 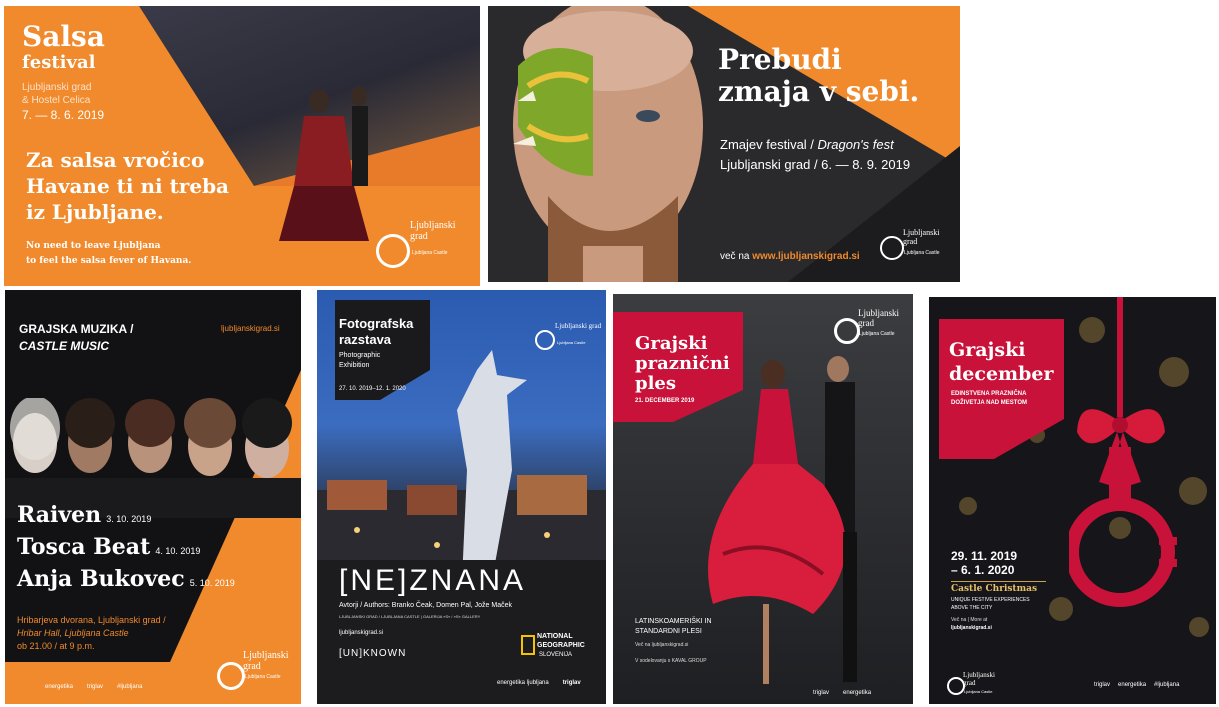 I want to click on salsa-headline-3: iz Ljubljane., so click(x=95, y=212).